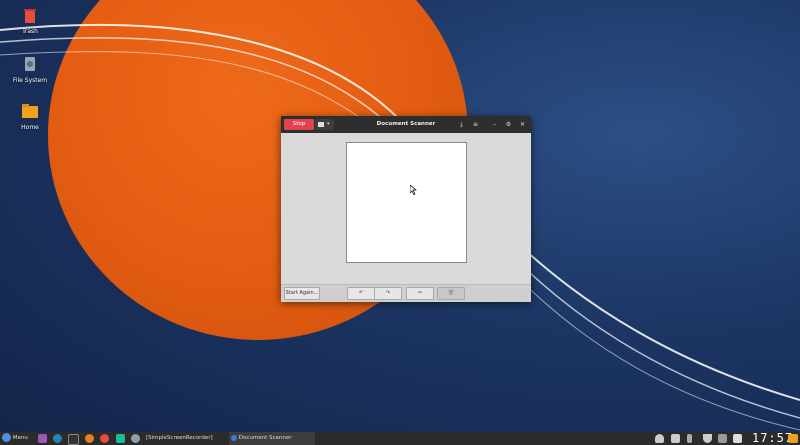  Describe the element at coordinates (20, 438) in the screenshot. I see `menu-label: Menu` at that location.